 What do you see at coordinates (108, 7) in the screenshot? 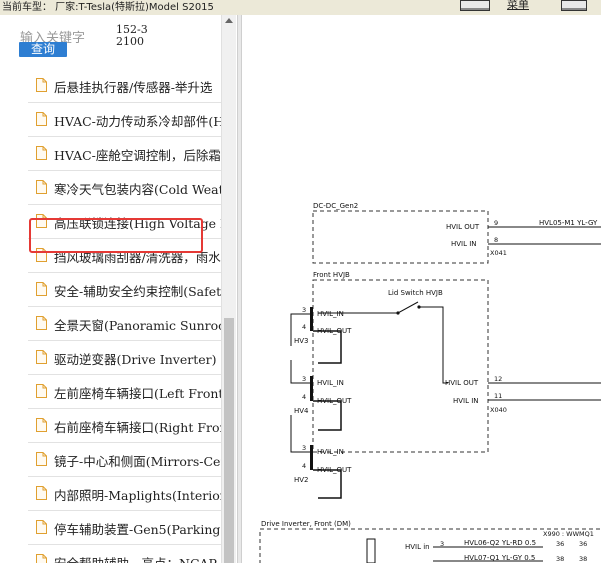
I see `vehicle-info: 当前车型： 厂家:T-Tesla(特斯拉)Model S2015` at bounding box center [108, 7].